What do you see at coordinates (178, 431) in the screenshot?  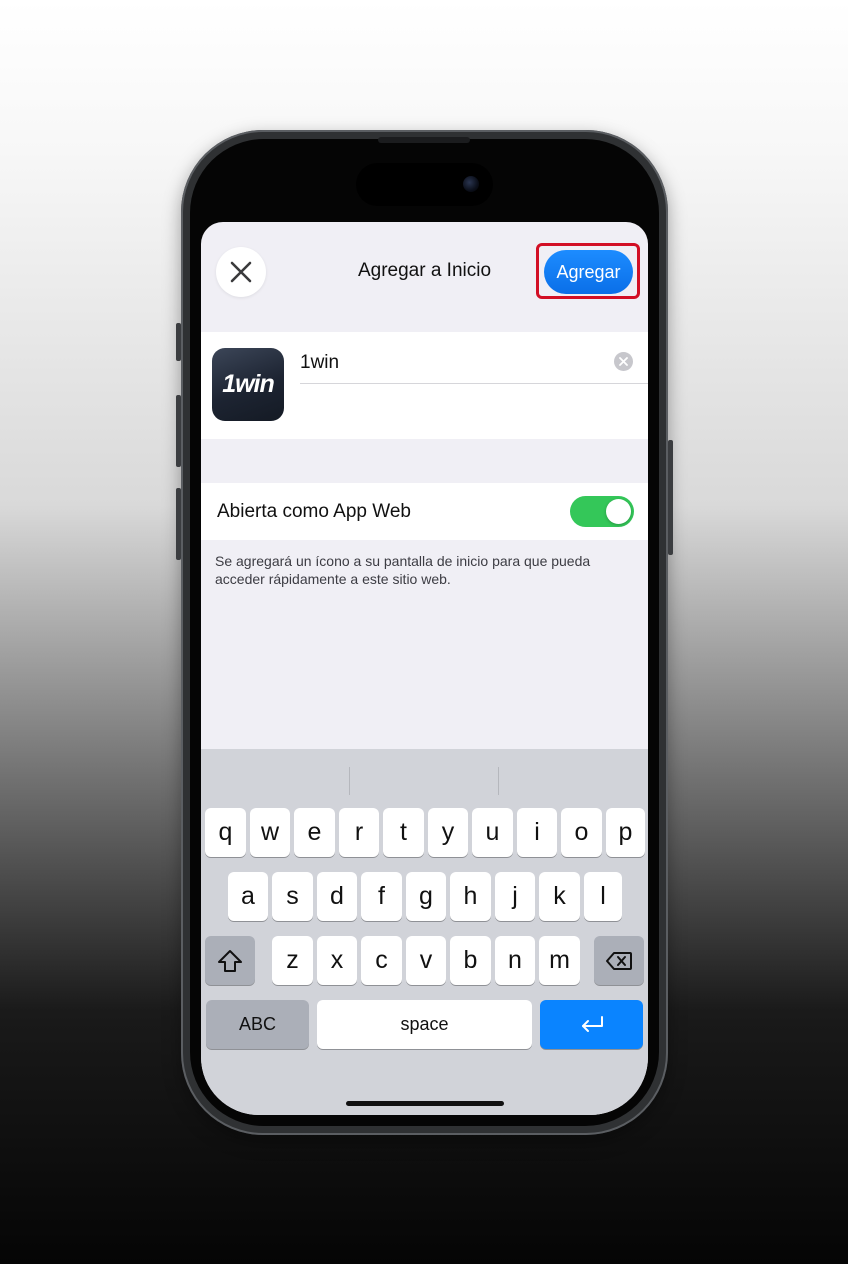 I see `volume-up-button` at bounding box center [178, 431].